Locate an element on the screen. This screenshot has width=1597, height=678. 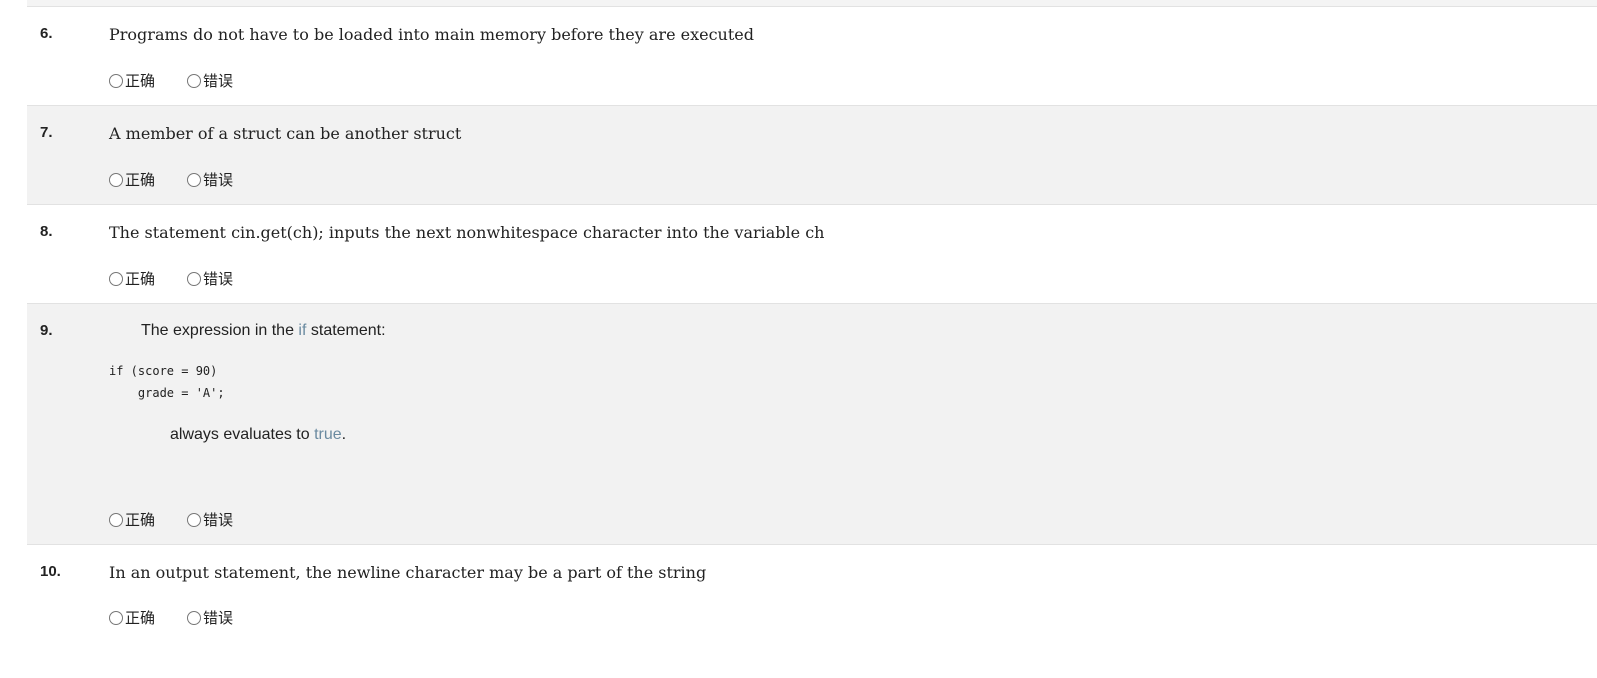
question-outro: always evaluates to true. is located at coordinates (258, 434).